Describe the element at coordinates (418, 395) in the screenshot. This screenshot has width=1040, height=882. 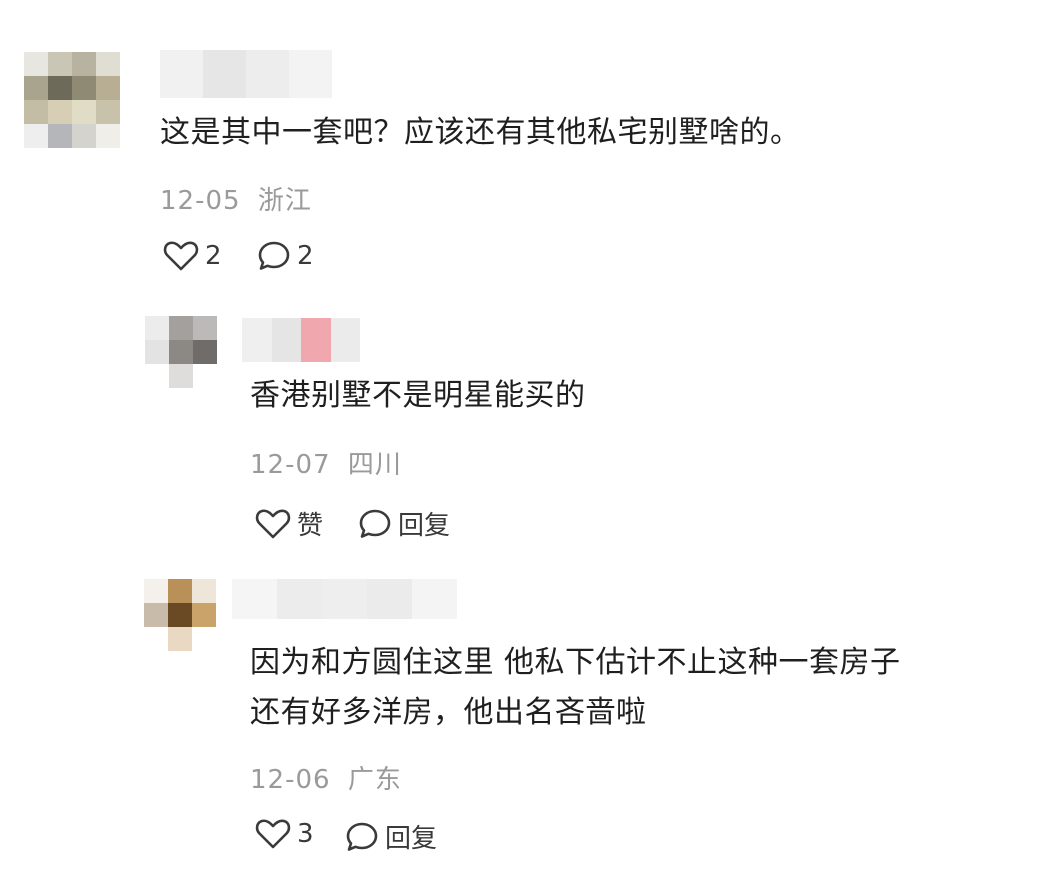
I see `comment-text: 香港别墅不是明星能买的` at that location.